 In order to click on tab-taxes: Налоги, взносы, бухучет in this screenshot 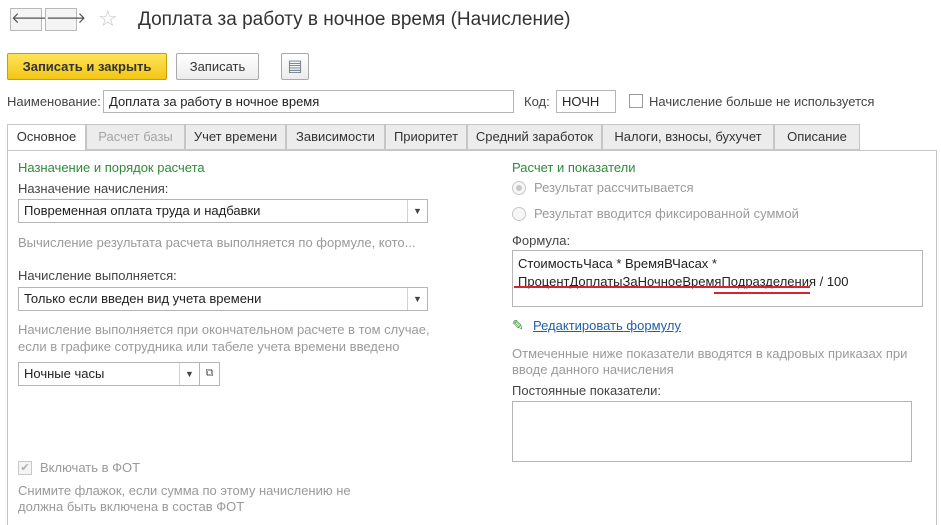, I will do `click(688, 137)`.